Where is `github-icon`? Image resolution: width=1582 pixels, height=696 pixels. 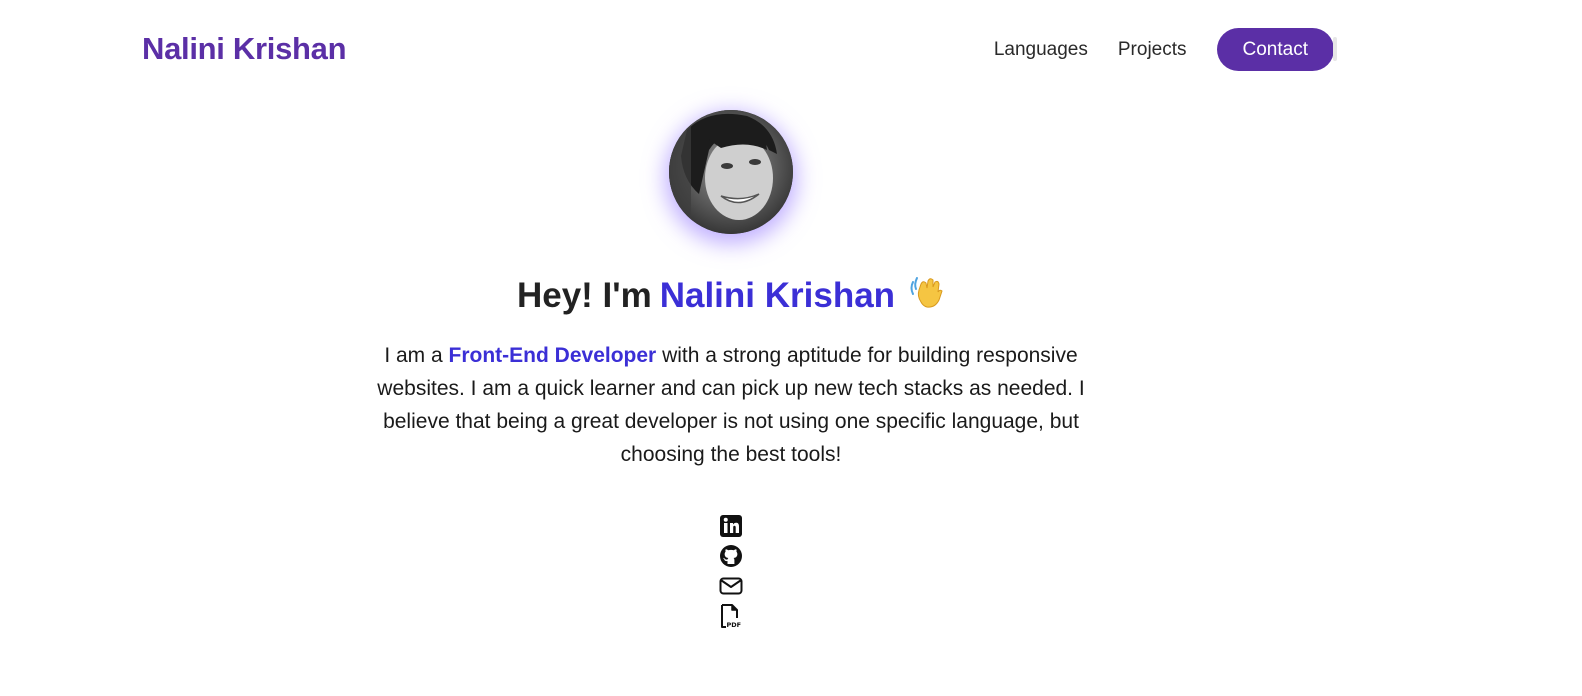 github-icon is located at coordinates (731, 556).